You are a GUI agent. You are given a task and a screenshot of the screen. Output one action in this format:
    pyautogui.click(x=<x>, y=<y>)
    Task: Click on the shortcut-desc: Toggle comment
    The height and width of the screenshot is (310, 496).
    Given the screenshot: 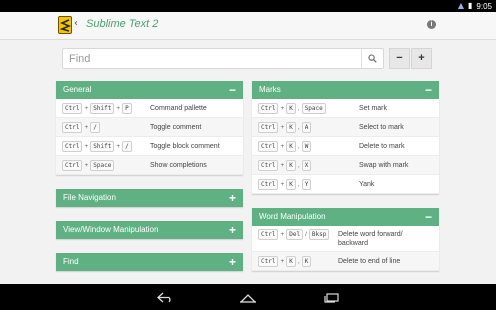 What is the action you would take?
    pyautogui.click(x=176, y=127)
    